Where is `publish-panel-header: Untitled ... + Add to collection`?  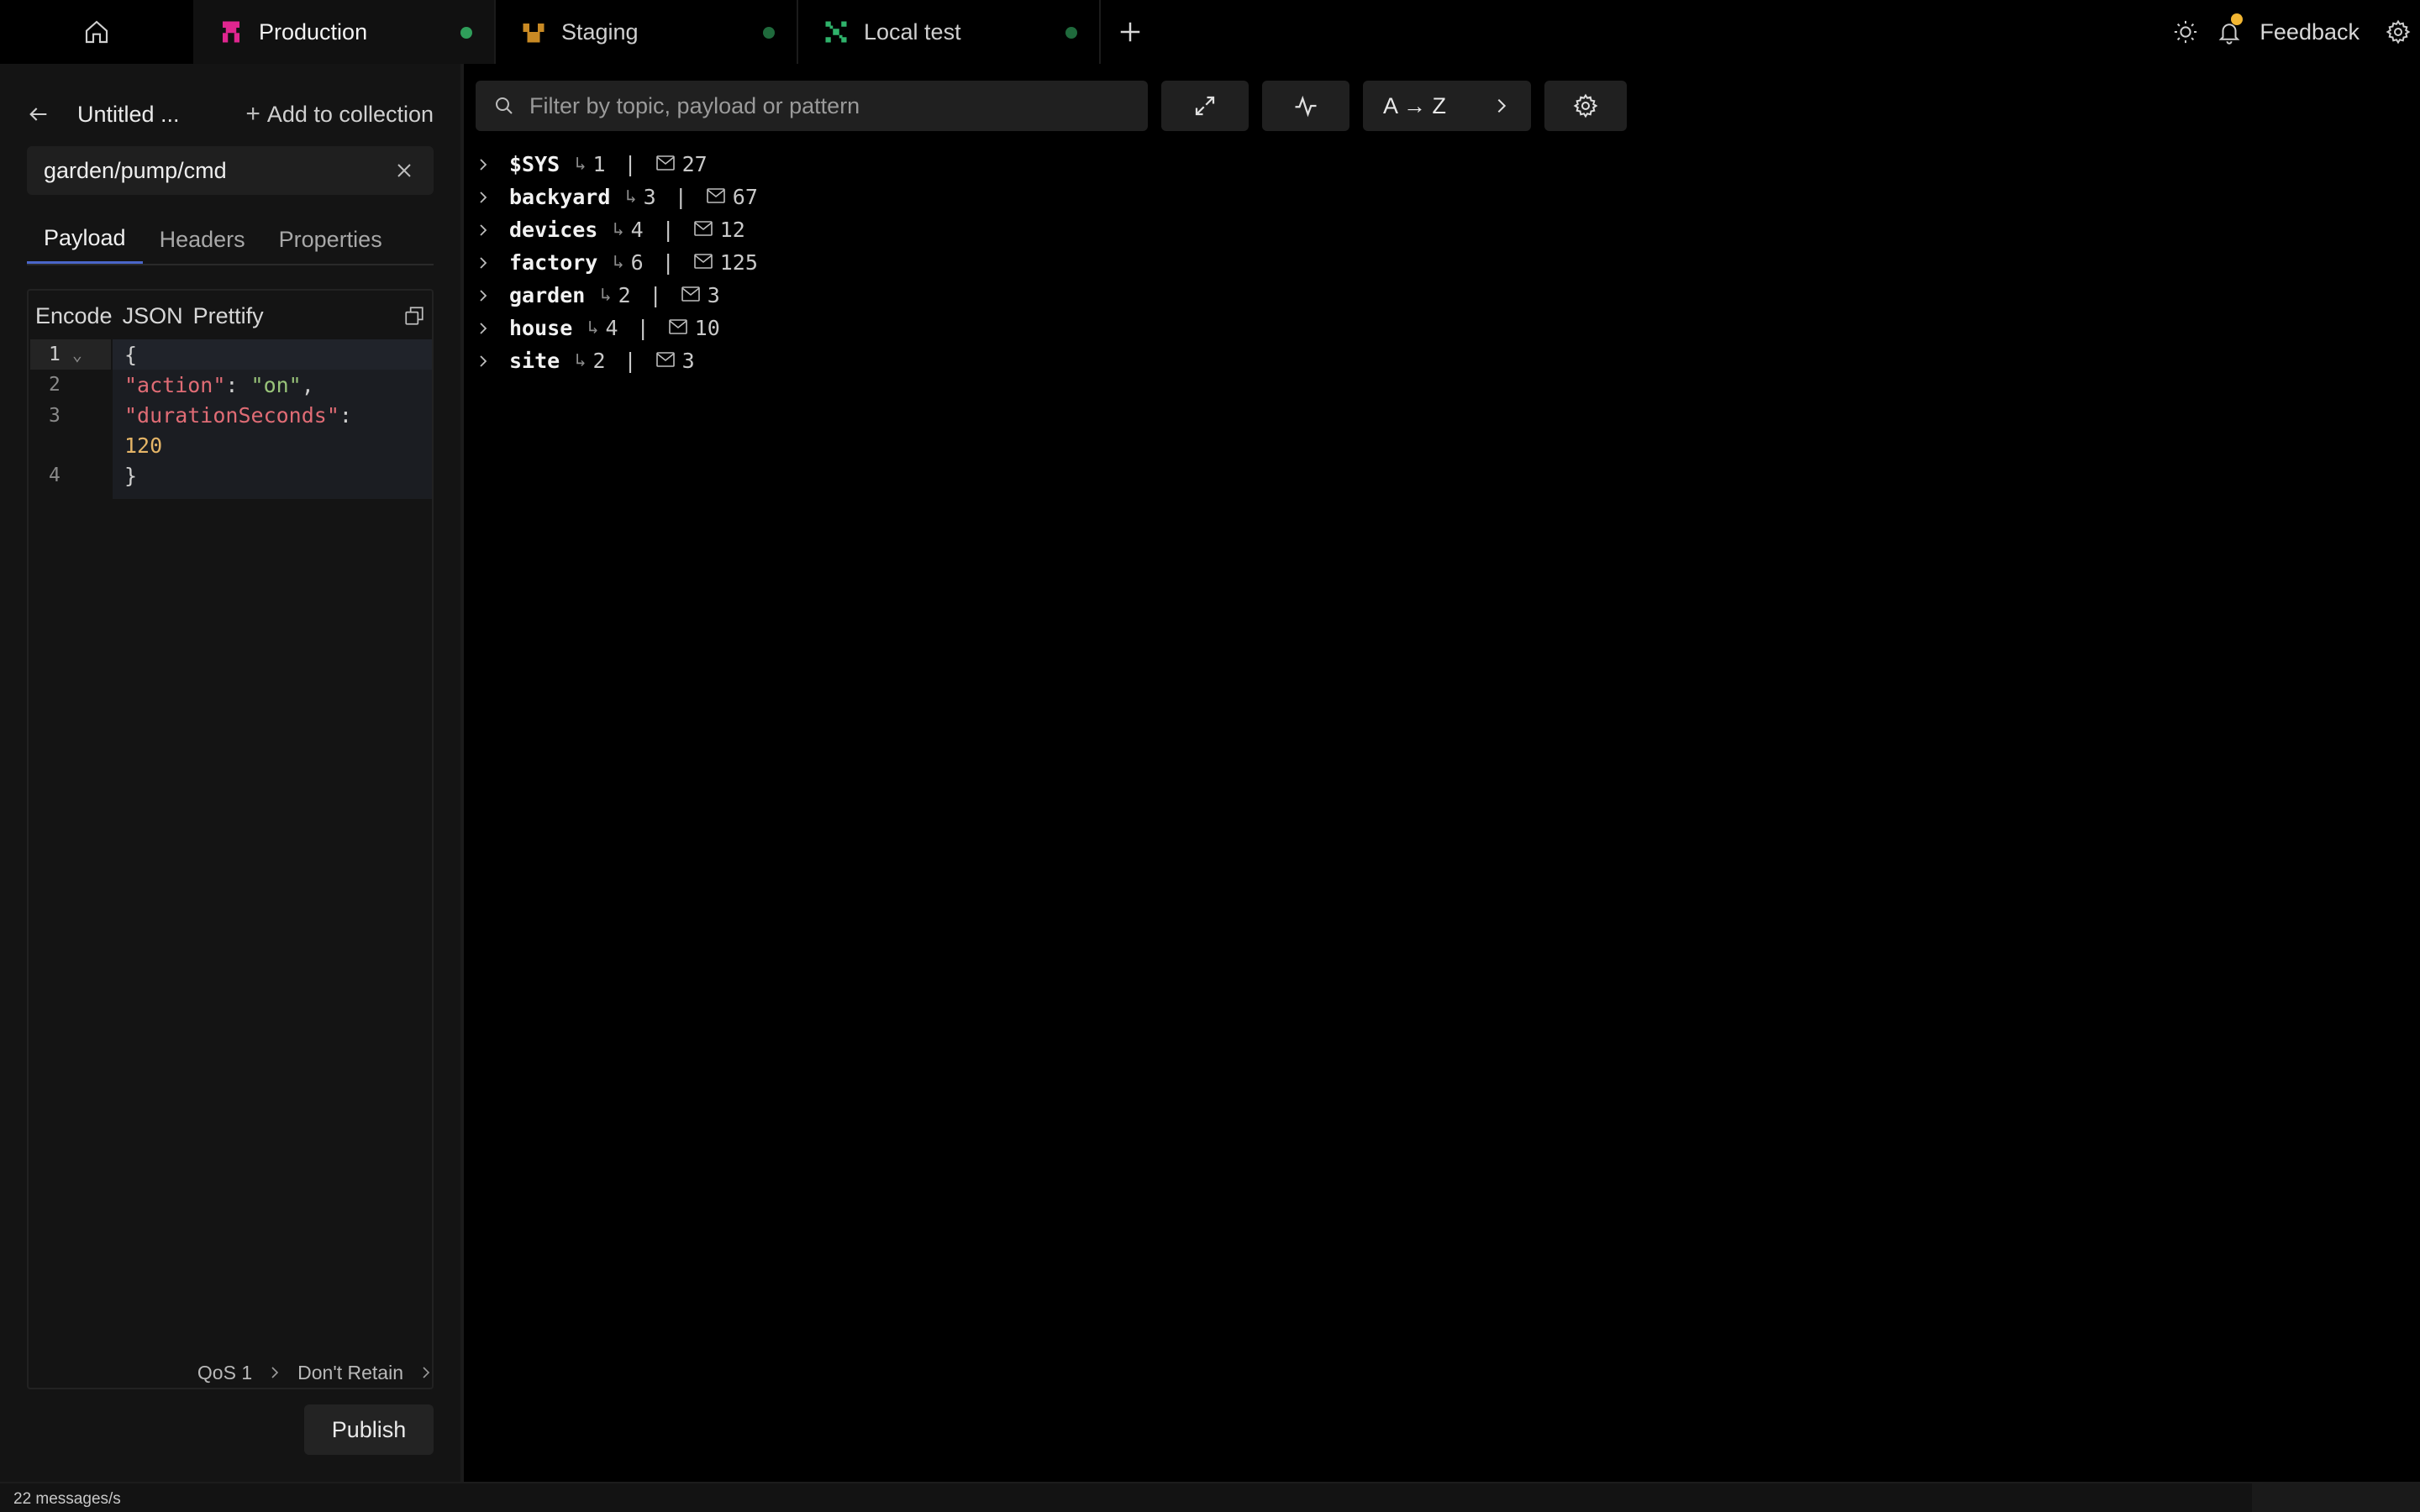
publish-panel-header: Untitled ... + Add to collection is located at coordinates (231, 114).